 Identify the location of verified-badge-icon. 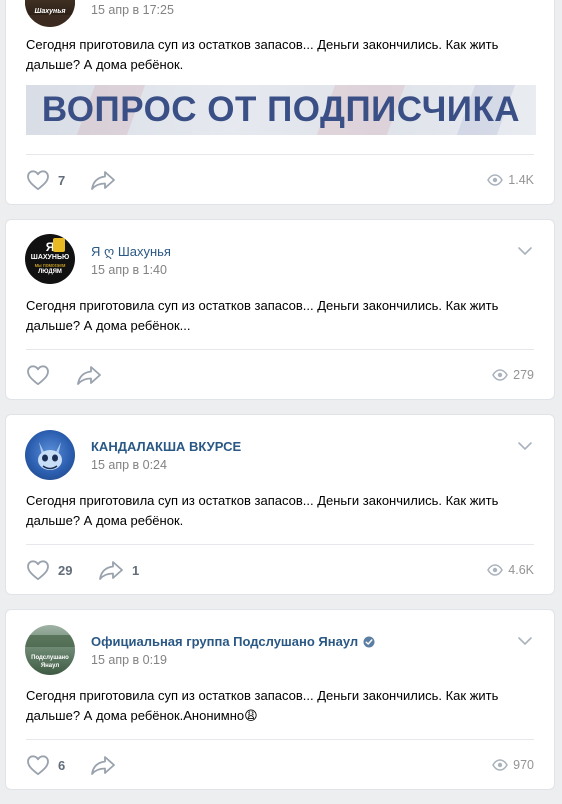
(369, 641).